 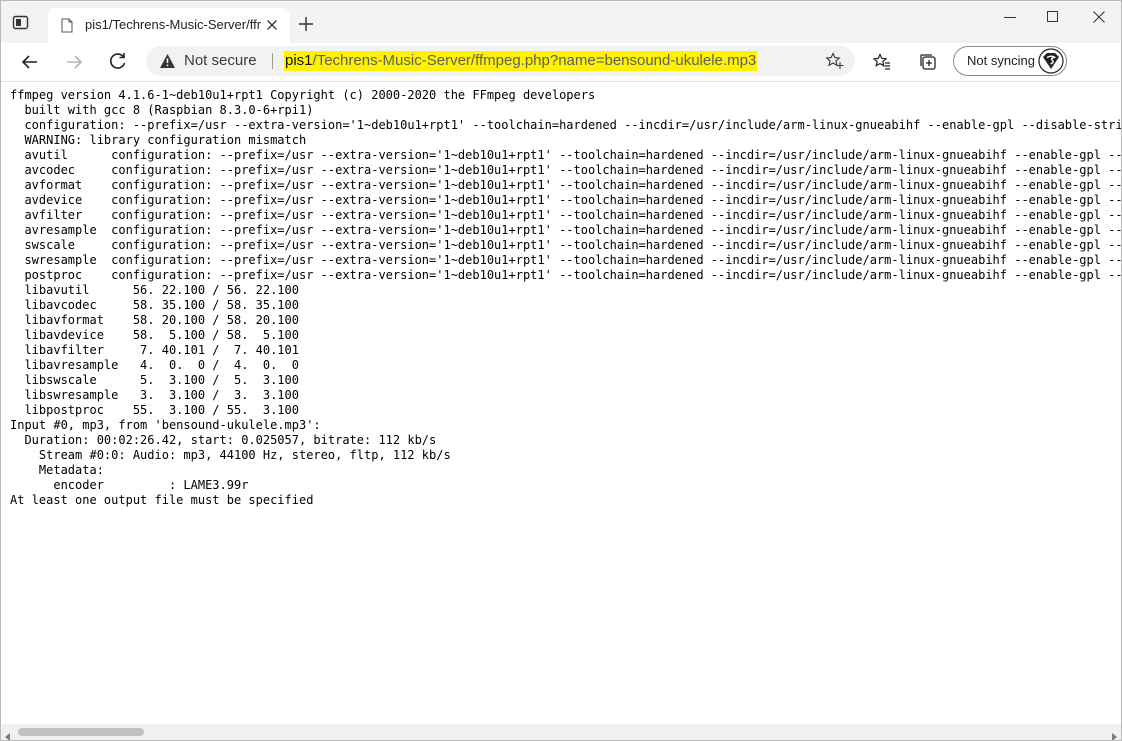 What do you see at coordinates (74, 62) in the screenshot?
I see `forward-icon` at bounding box center [74, 62].